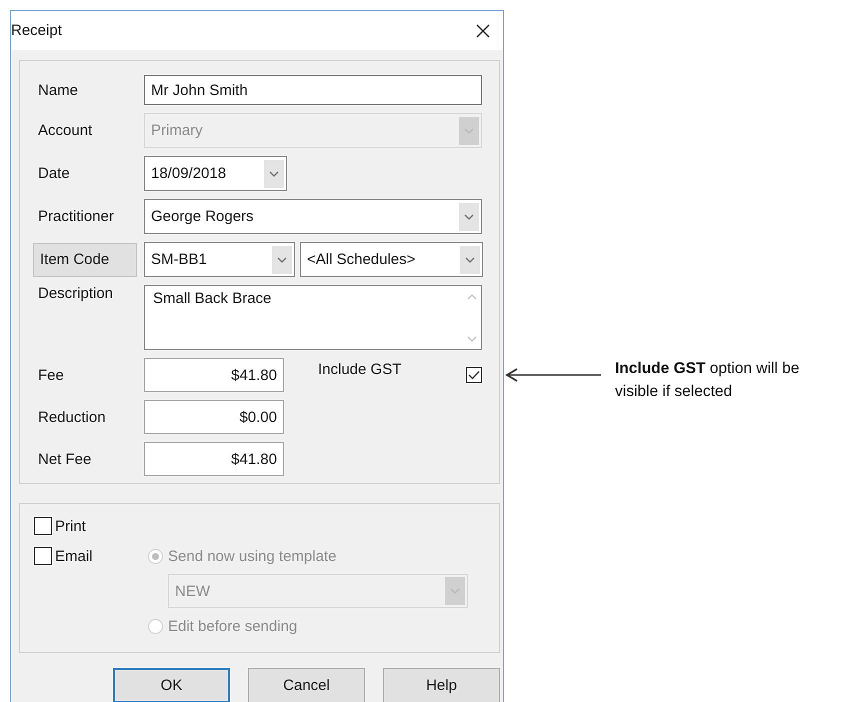  I want to click on input-field: $0.00, so click(214, 417).